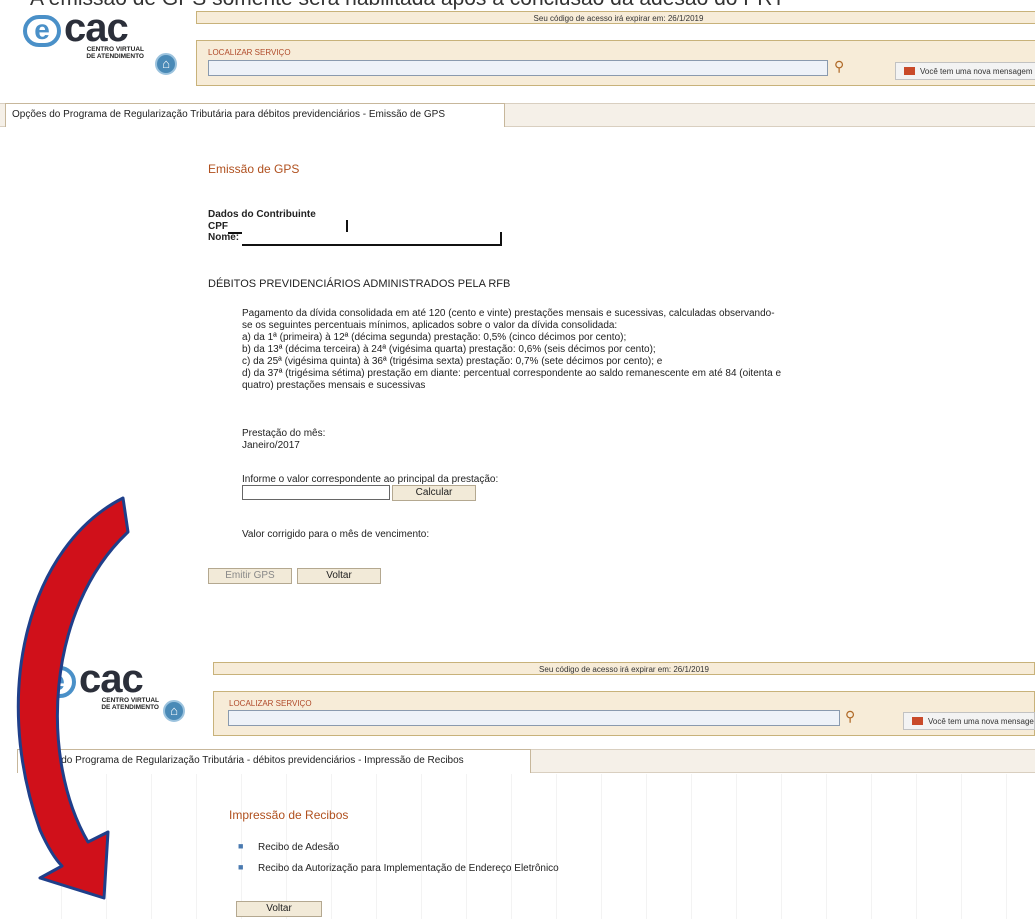 This screenshot has width=1035, height=919. I want to click on page-title: Emissão de GPS, so click(254, 169).